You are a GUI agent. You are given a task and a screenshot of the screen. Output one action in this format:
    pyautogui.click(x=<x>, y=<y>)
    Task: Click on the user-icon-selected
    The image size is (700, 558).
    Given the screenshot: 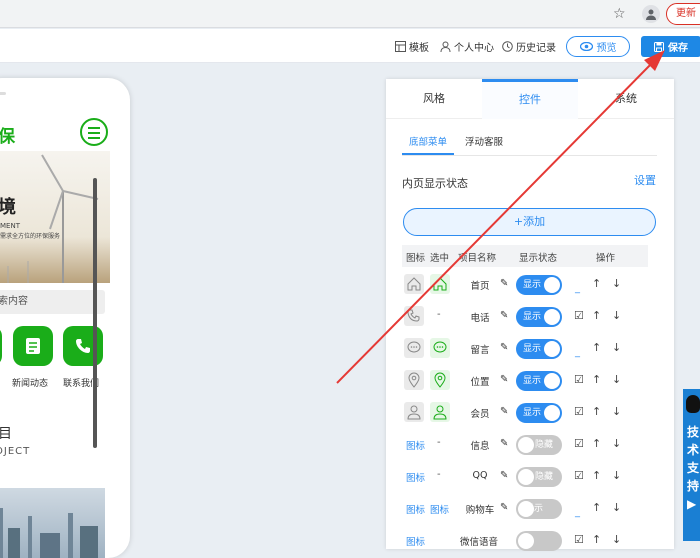 What is the action you would take?
    pyautogui.click(x=440, y=412)
    